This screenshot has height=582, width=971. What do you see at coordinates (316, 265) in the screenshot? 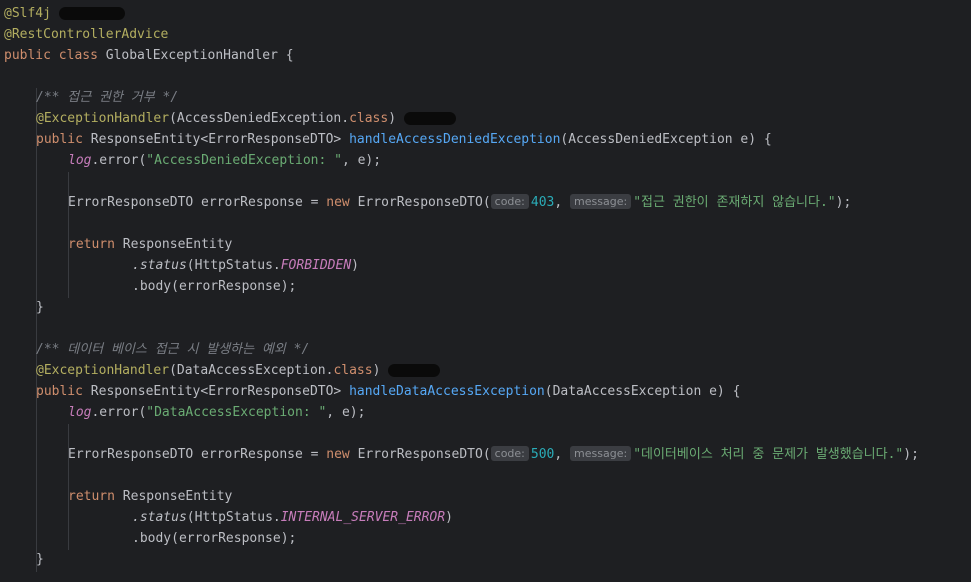
I see `enum-field: FORBIDDEN` at bounding box center [316, 265].